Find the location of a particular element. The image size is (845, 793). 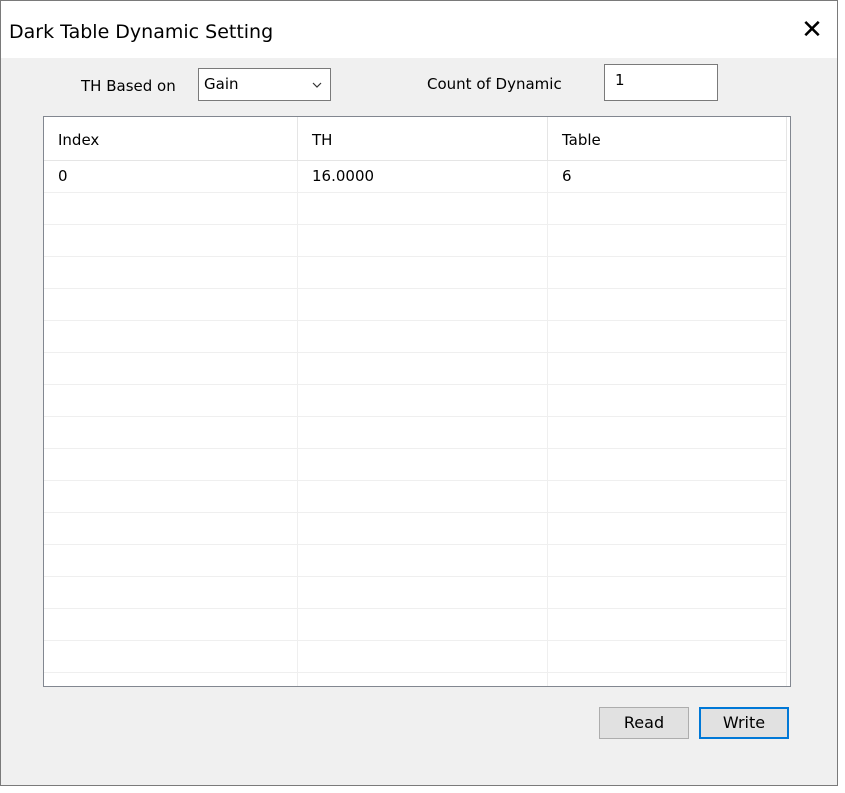

window-title: Dark Table Dynamic Setting is located at coordinates (141, 32).